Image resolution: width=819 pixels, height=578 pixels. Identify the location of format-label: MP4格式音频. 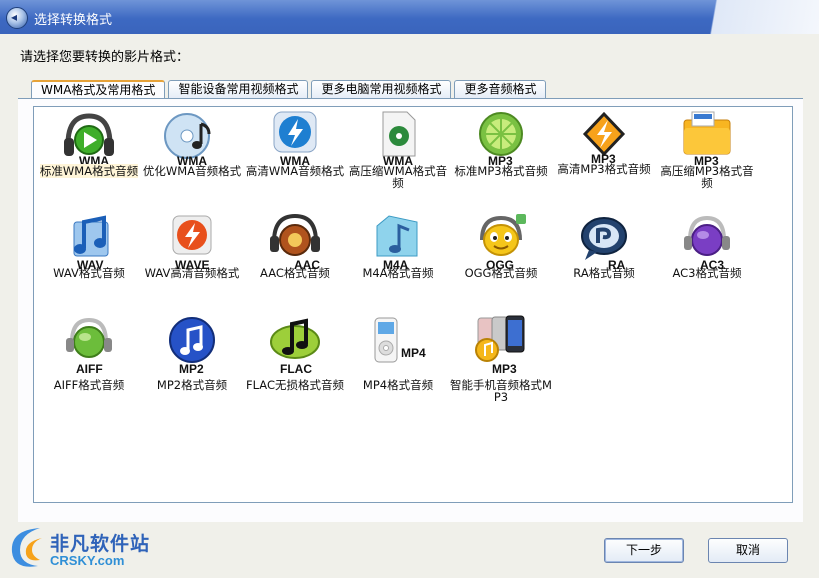
(398, 385).